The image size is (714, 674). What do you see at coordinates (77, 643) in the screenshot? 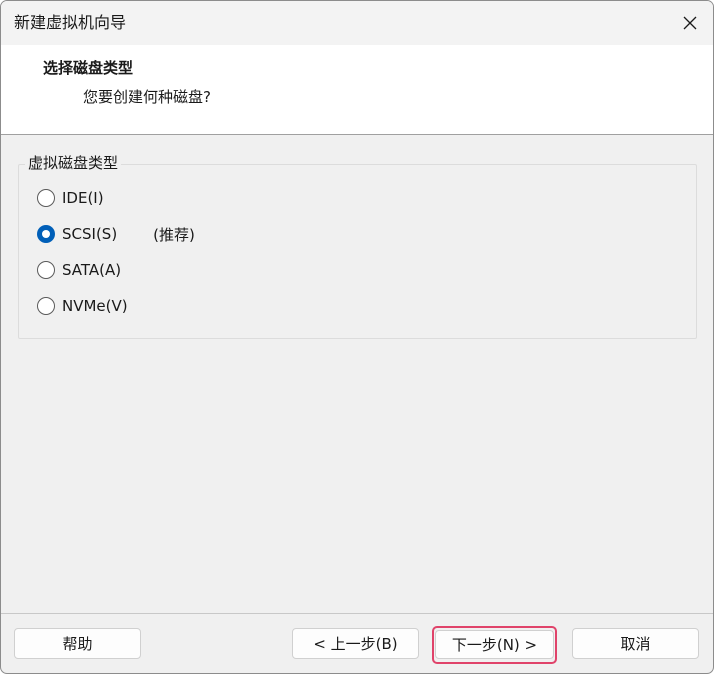
I see `help-button: 帮助` at bounding box center [77, 643].